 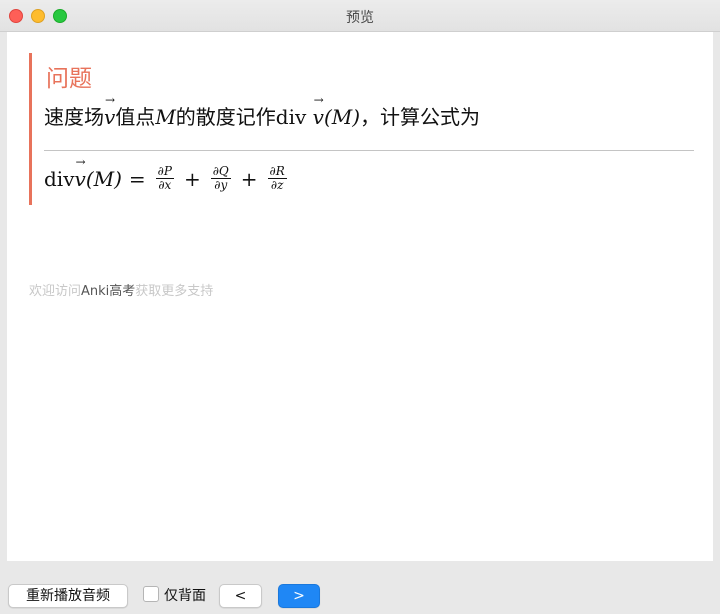 What do you see at coordinates (318, 111) in the screenshot?
I see `vector-v-symbol-2: v` at bounding box center [318, 111].